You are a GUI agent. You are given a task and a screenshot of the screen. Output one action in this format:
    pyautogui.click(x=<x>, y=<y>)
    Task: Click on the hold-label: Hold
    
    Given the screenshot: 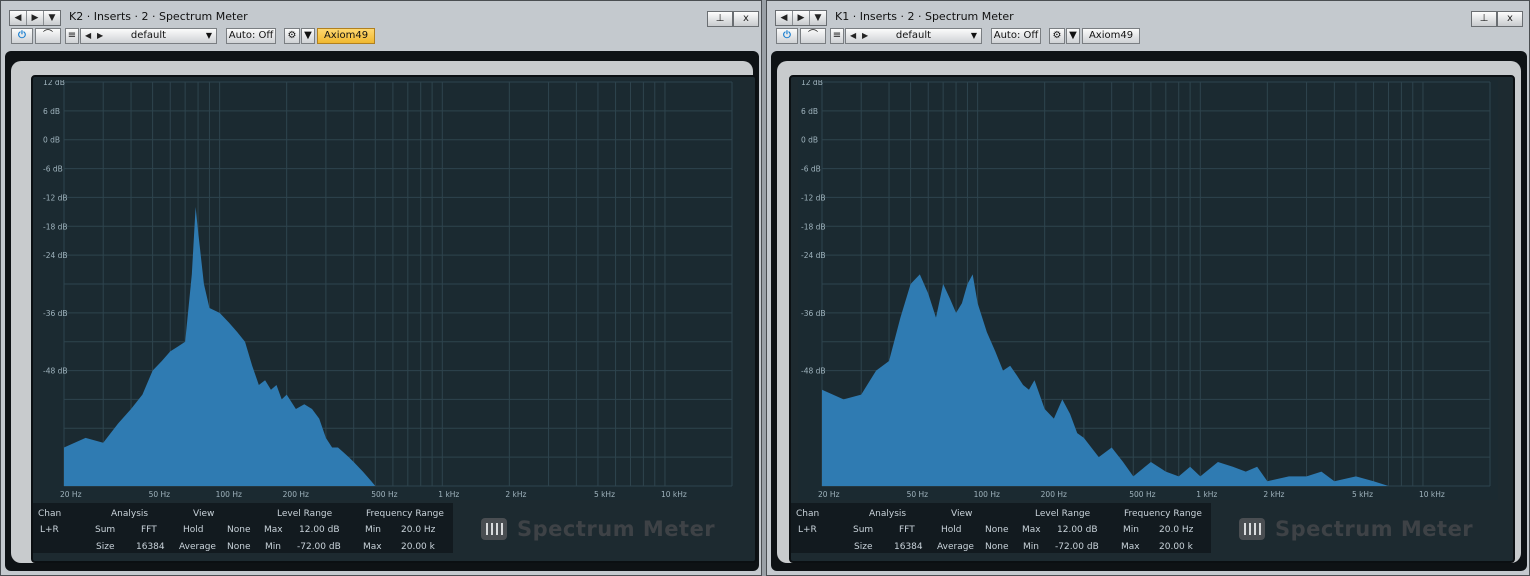 What is the action you would take?
    pyautogui.click(x=951, y=530)
    